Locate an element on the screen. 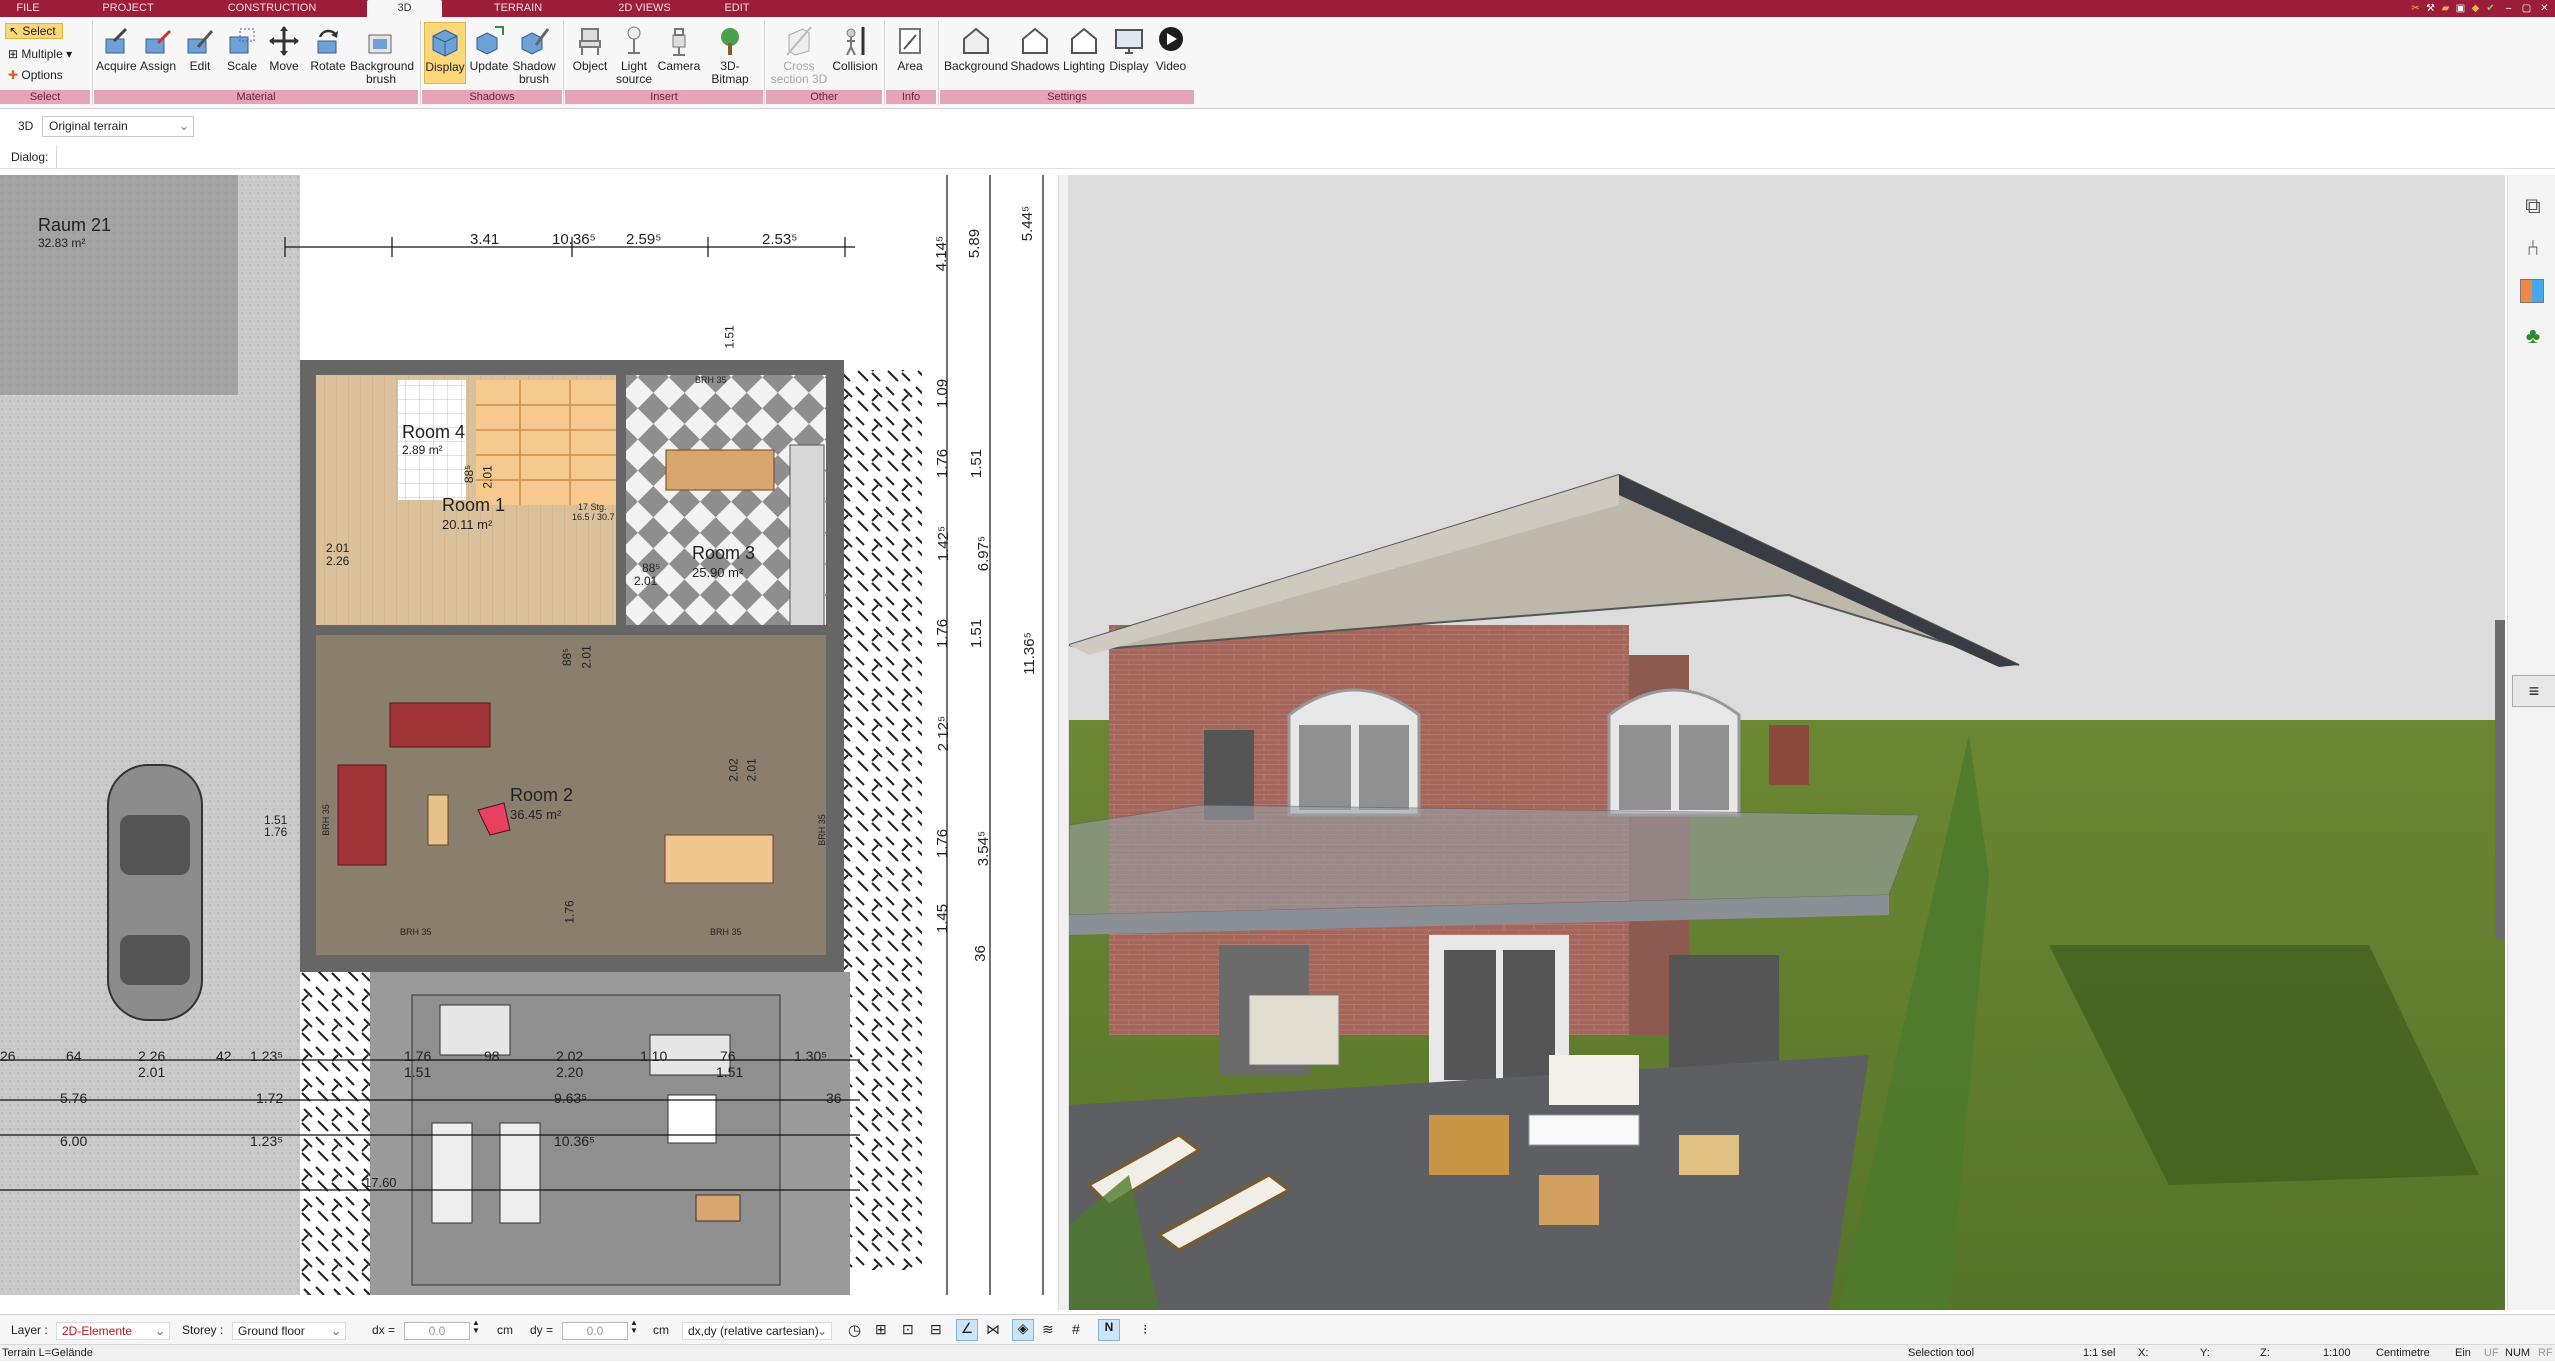 The image size is (2555, 1362). background-brush-button: Background brush is located at coordinates (382, 55).